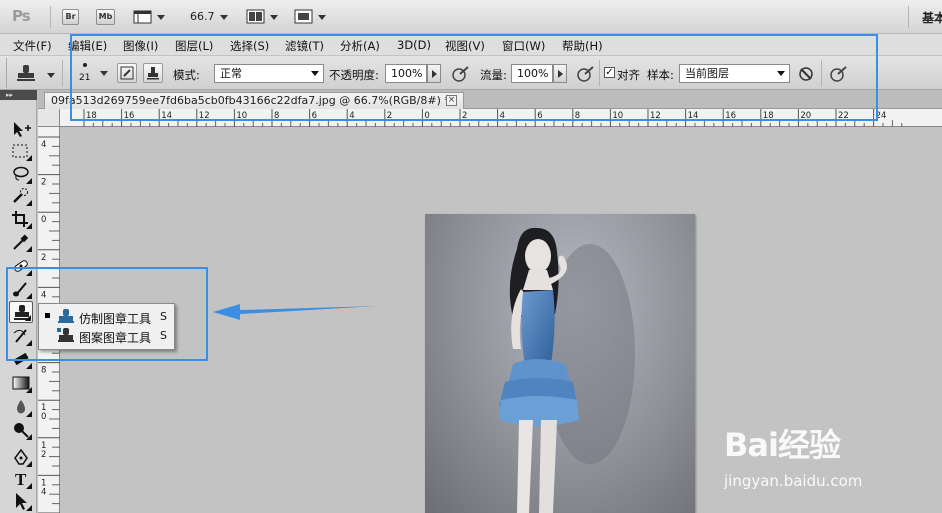 The width and height of the screenshot is (942, 513). I want to click on menu-file: 文件(F), so click(32, 46).